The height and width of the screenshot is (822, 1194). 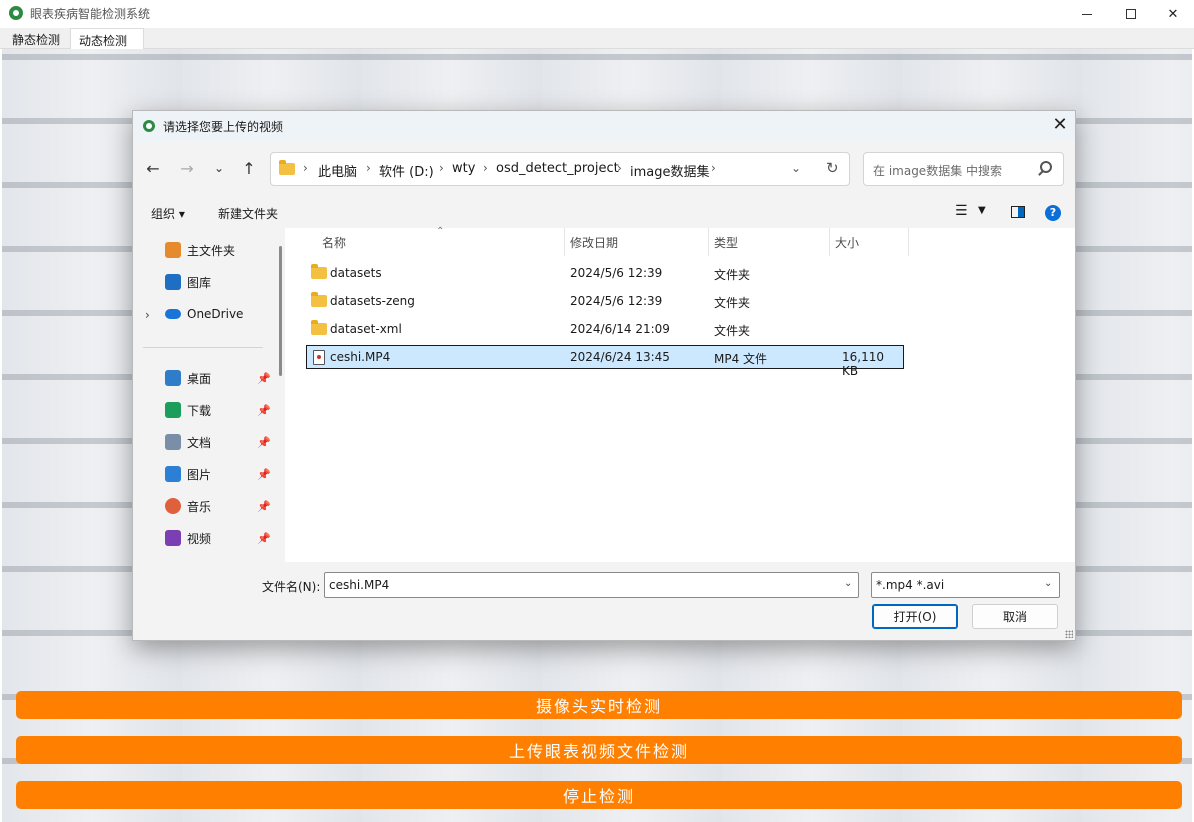 What do you see at coordinates (199, 410) in the screenshot?
I see `sidebar-item-label: 下载` at bounding box center [199, 410].